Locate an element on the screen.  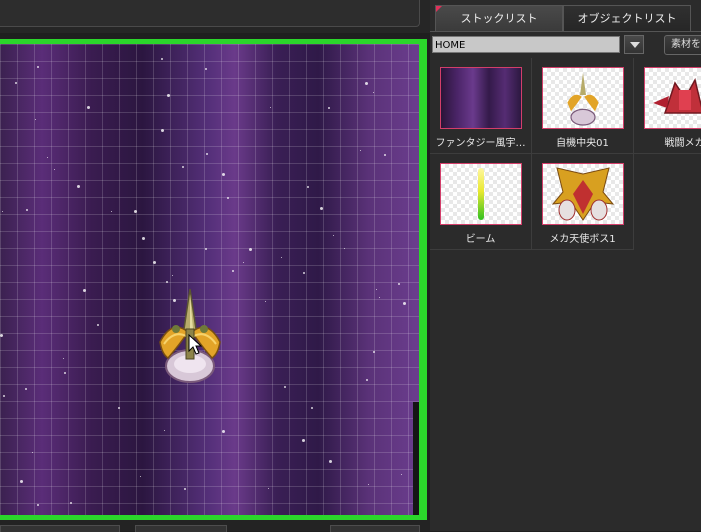
tab-object-list-label: オブジェクトリスト is located at coordinates (627, 18).